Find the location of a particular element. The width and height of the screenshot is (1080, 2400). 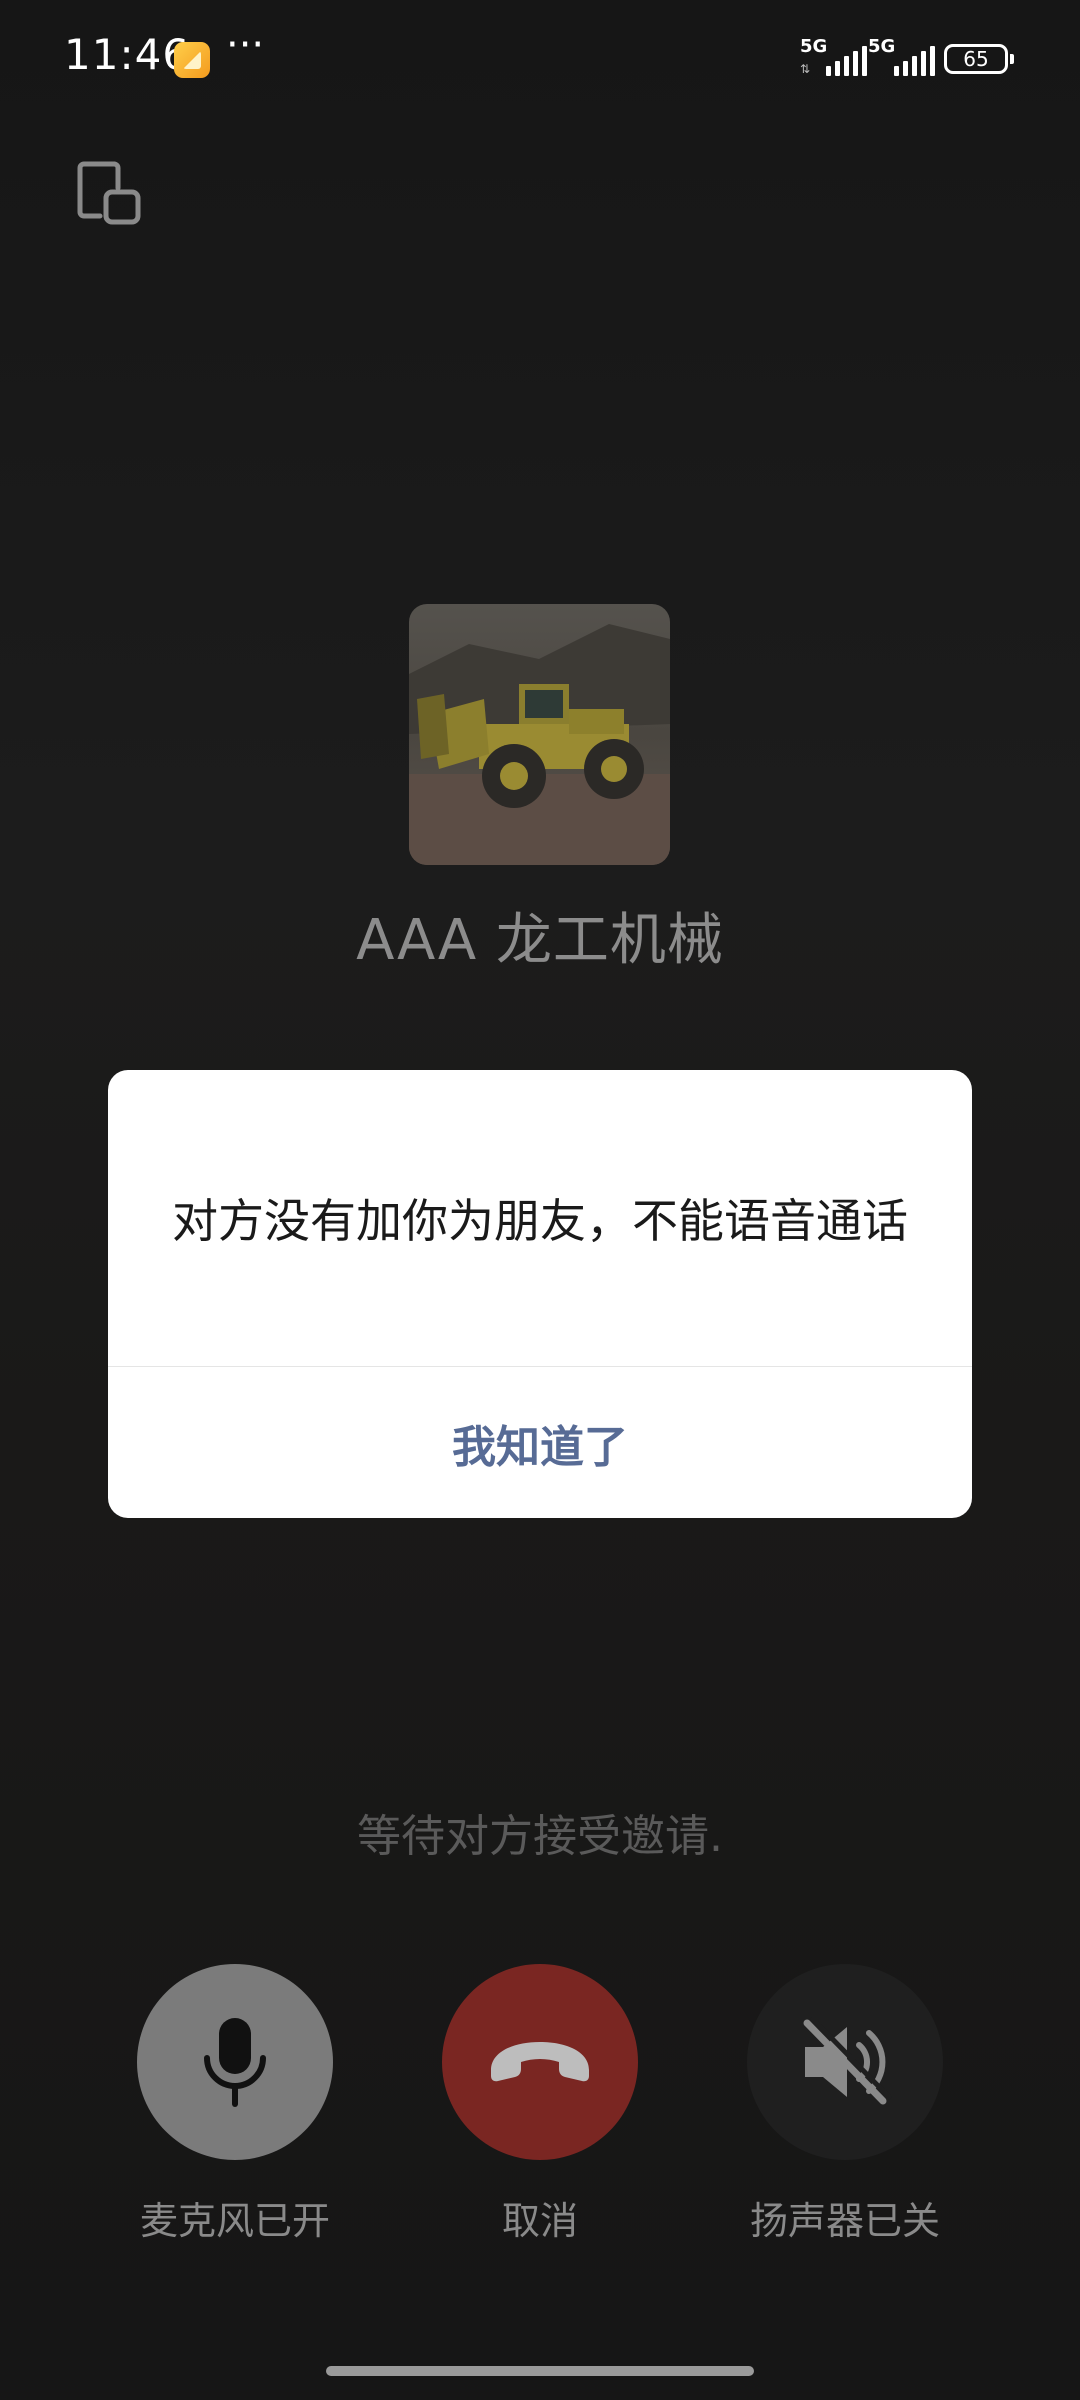

signal-sim2-icon: 5G is located at coordinates (903, 56).